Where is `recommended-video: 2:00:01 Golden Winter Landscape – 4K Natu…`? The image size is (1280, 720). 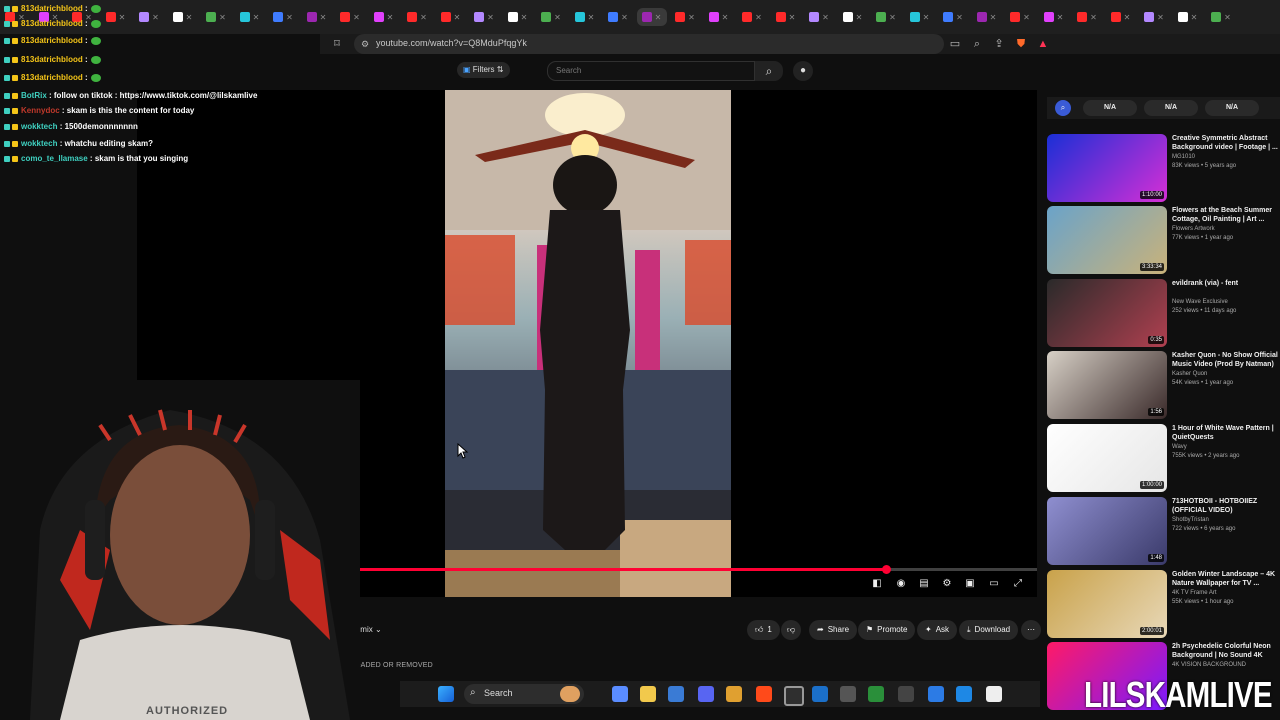
recommended-video: 2:00:01 Golden Winter Landscape – 4K Natu… is located at coordinates (1162, 605).